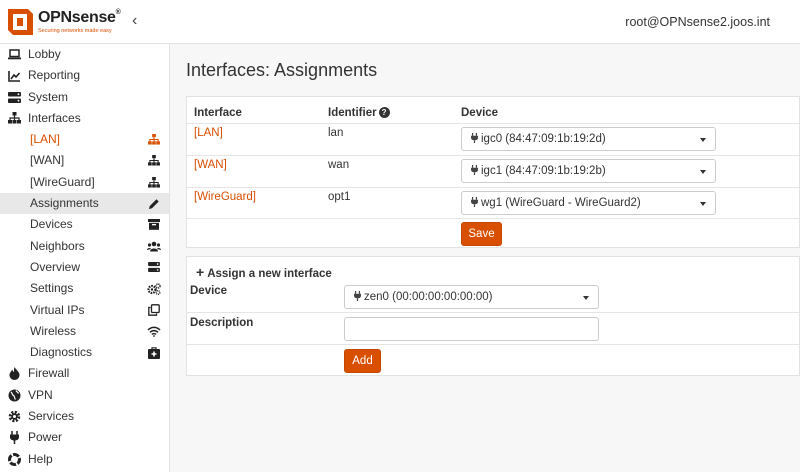 This screenshot has height=472, width=800. Describe the element at coordinates (57, 245) in the screenshot. I see `sidebar-item-label: Neighbors` at that location.